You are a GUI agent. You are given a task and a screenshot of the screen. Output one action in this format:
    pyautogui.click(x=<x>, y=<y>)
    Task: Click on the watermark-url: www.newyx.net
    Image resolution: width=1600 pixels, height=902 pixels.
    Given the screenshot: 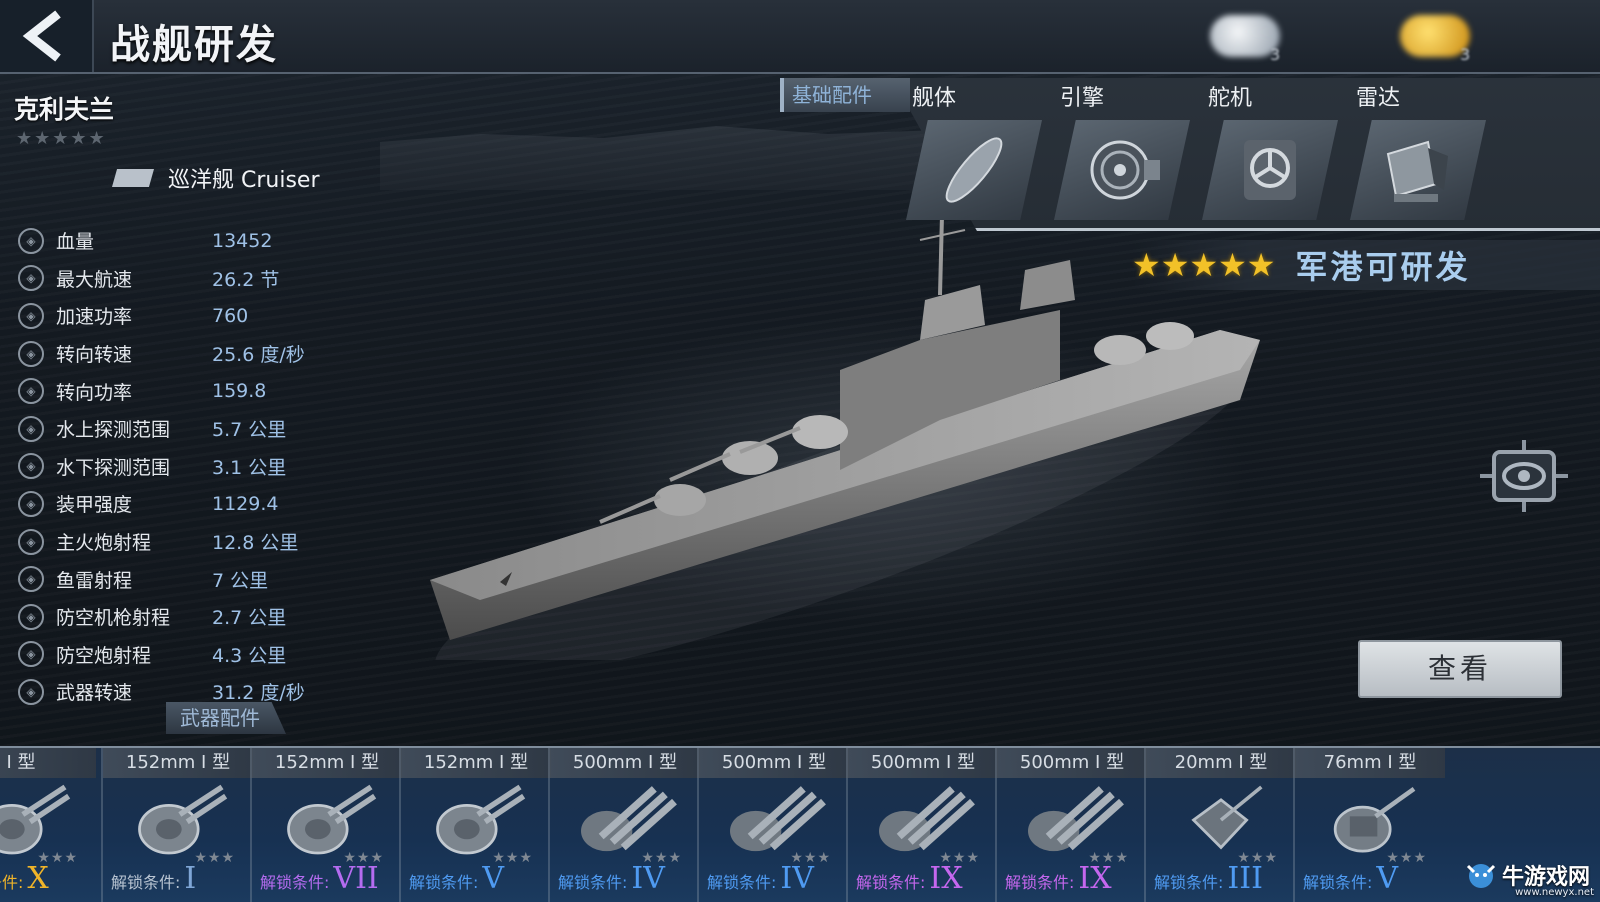 What is the action you would take?
    pyautogui.click(x=1554, y=892)
    